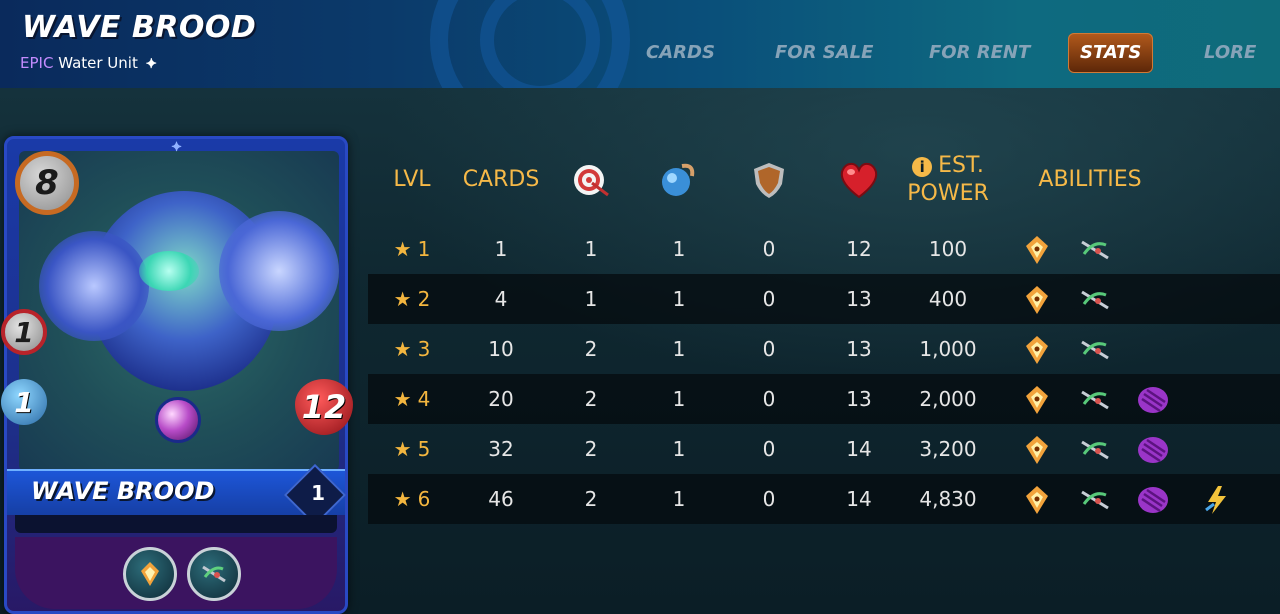  What do you see at coordinates (1111, 53) in the screenshot?
I see `tab-stats: STATS` at bounding box center [1111, 53].